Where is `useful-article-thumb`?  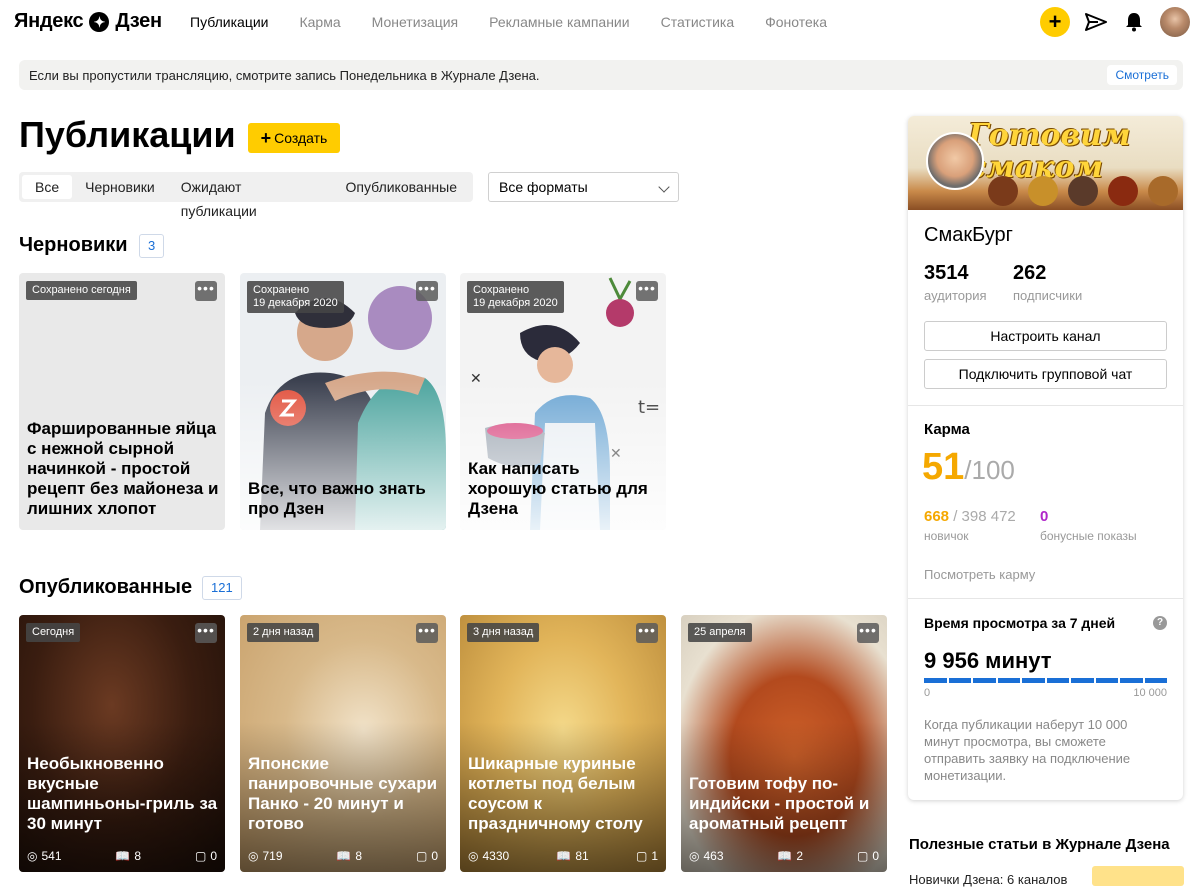
useful-article-thumb is located at coordinates (1138, 876).